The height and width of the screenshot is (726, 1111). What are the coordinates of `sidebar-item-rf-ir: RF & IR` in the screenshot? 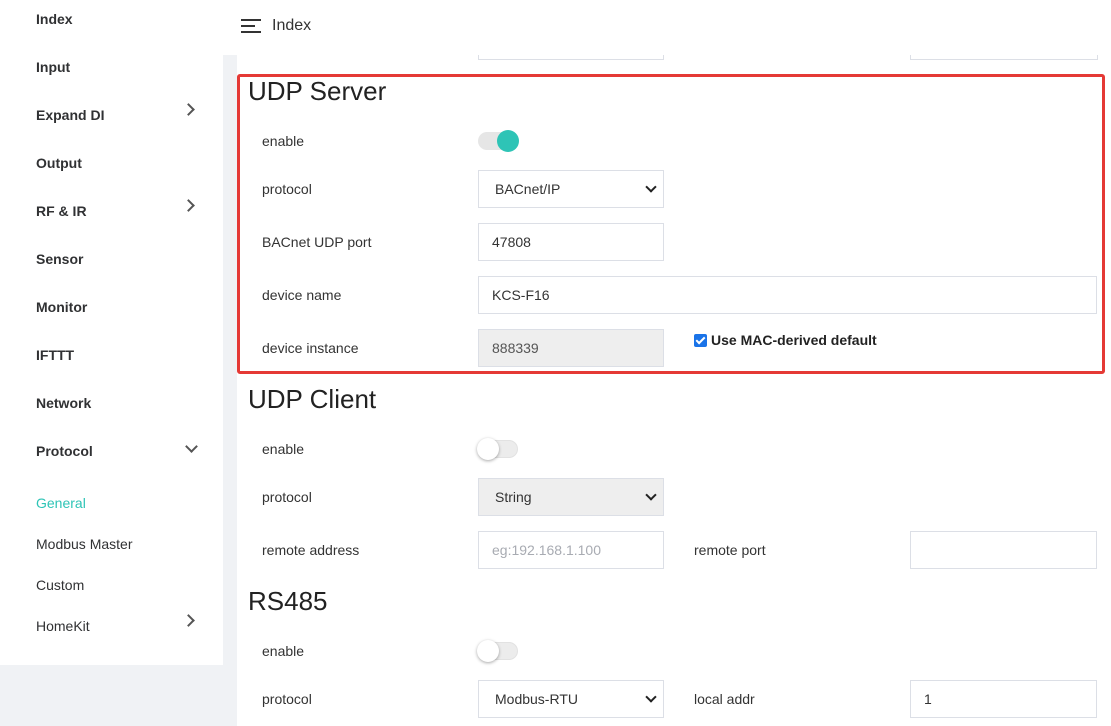 It's located at (61, 211).